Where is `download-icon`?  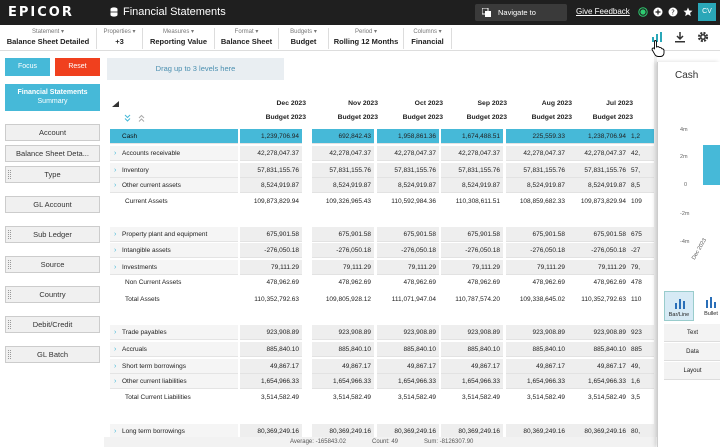
download-icon is located at coordinates (680, 37).